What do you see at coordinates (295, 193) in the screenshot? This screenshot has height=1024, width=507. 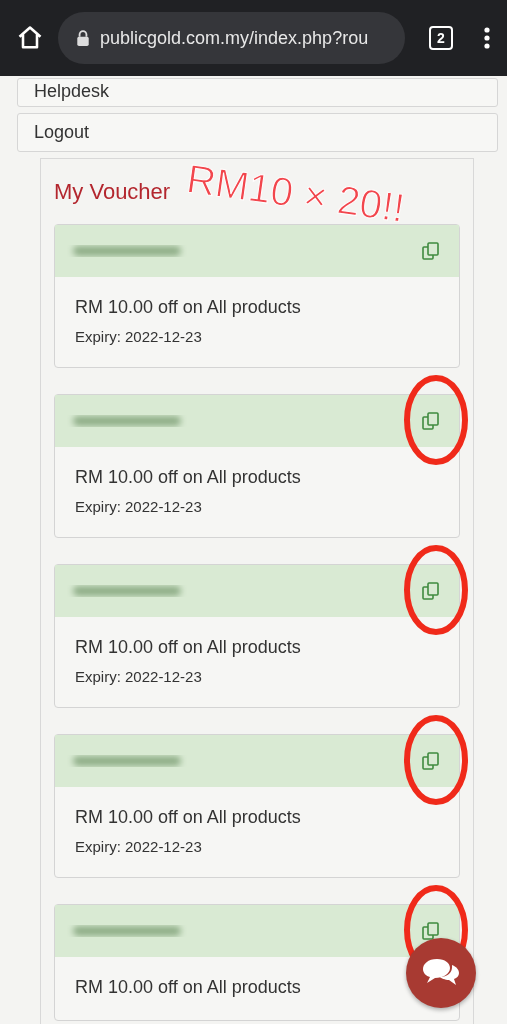 I see `annotation-text: RM10 × 20!!` at bounding box center [295, 193].